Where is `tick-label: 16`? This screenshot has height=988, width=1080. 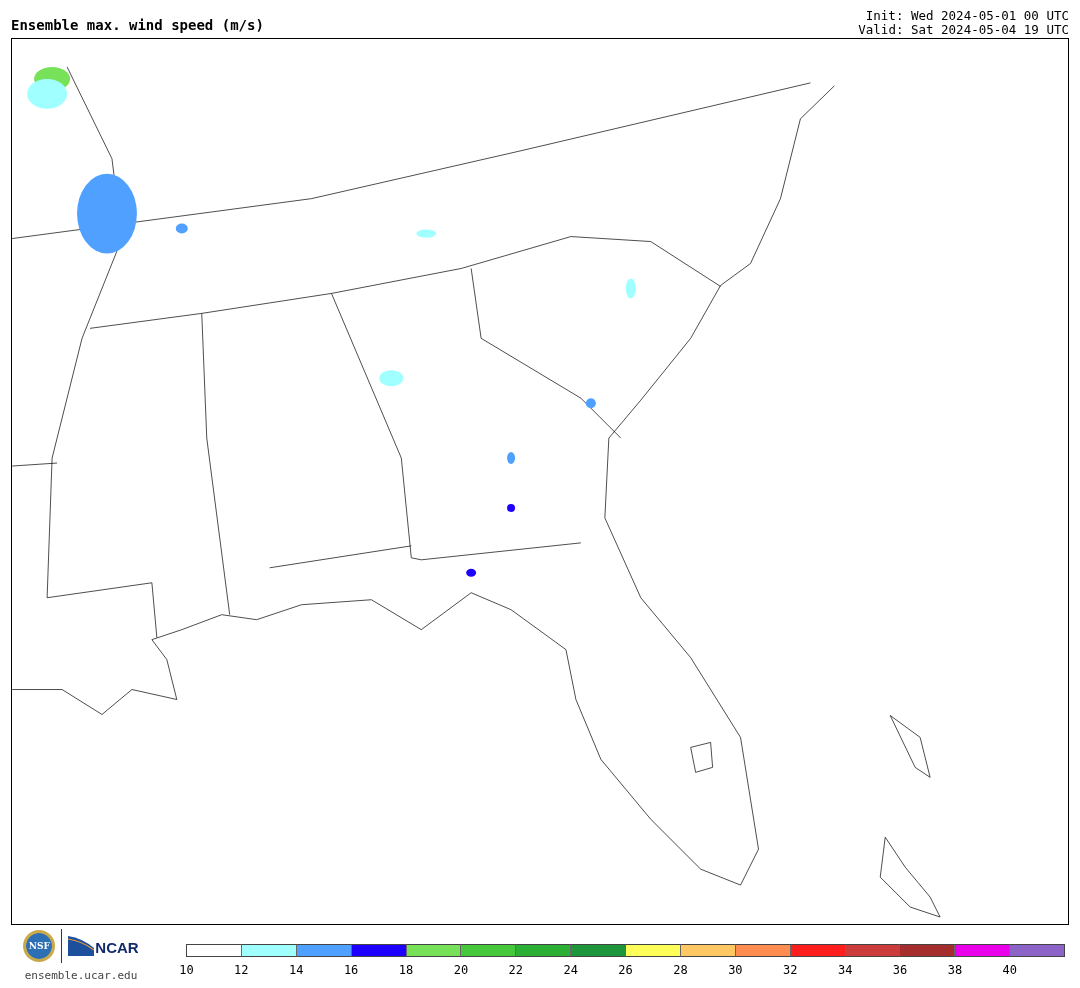 tick-label: 16 is located at coordinates (351, 969).